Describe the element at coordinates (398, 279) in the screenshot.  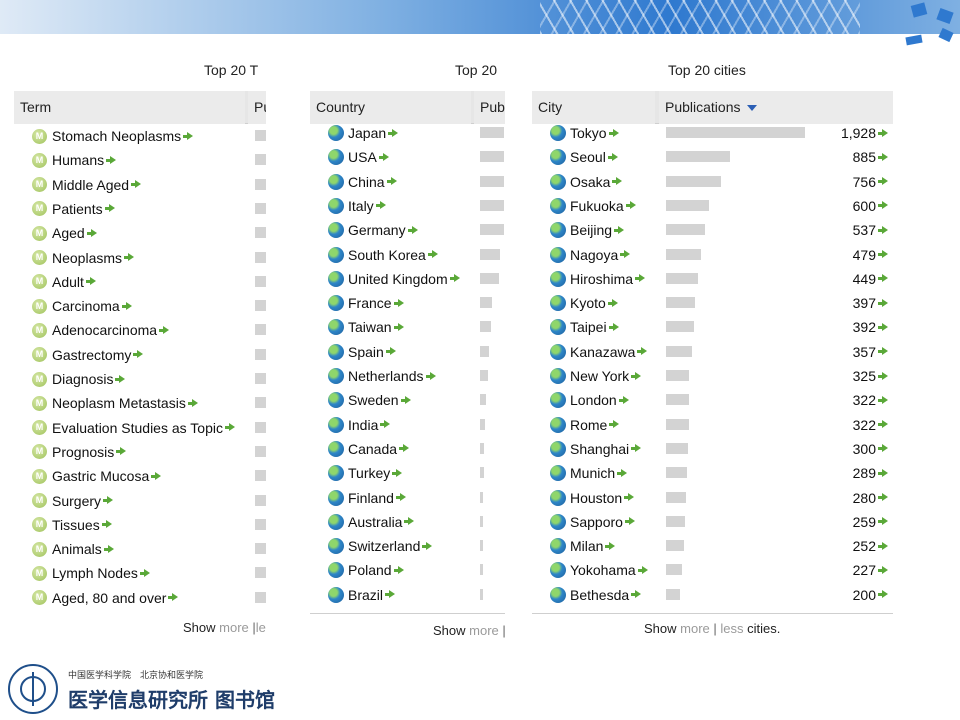
I see `row-label-text: United Kingdom` at that location.